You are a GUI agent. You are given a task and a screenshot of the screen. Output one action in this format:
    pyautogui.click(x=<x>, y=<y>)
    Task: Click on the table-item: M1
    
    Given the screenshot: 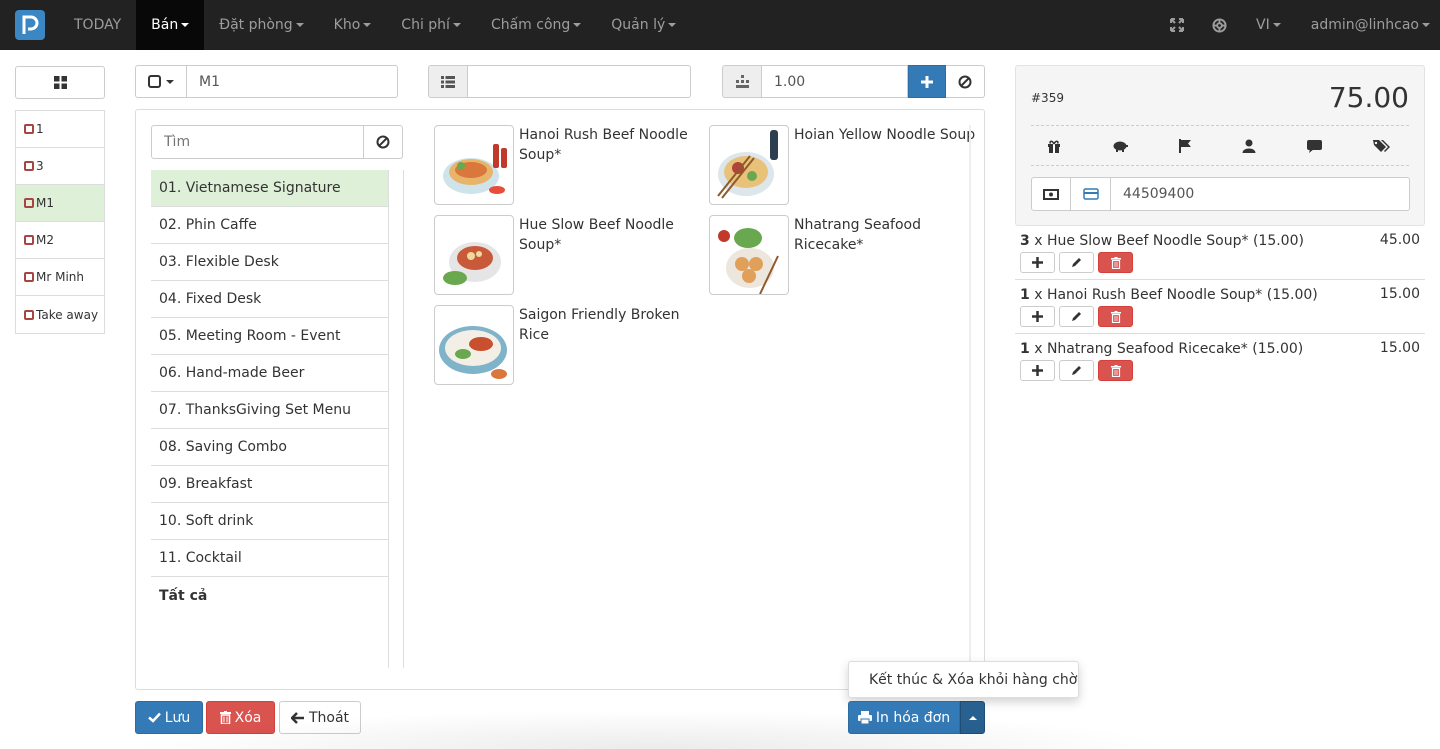 What is the action you would take?
    pyautogui.click(x=60, y=203)
    